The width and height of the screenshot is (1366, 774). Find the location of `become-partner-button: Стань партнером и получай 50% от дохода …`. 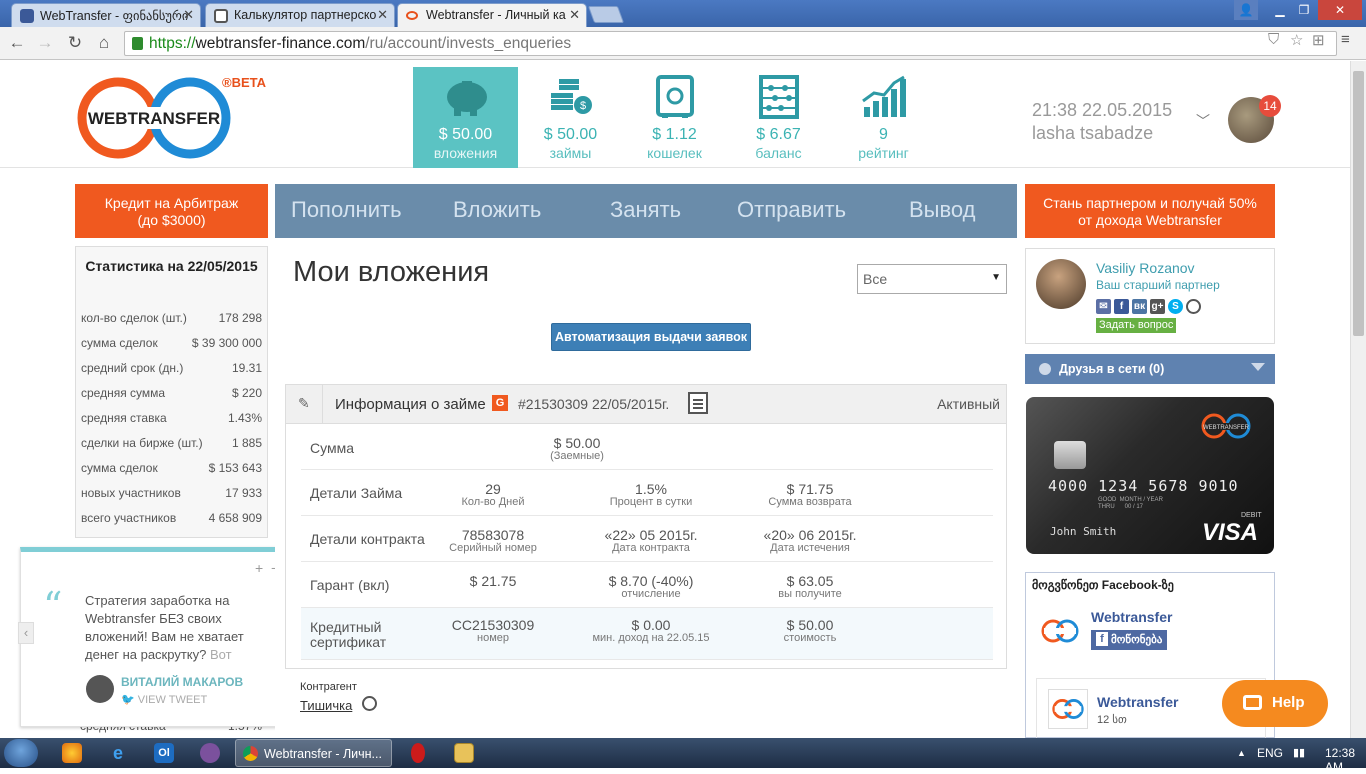

become-partner-button: Стань партнером и получай 50% от дохода … is located at coordinates (1150, 211).